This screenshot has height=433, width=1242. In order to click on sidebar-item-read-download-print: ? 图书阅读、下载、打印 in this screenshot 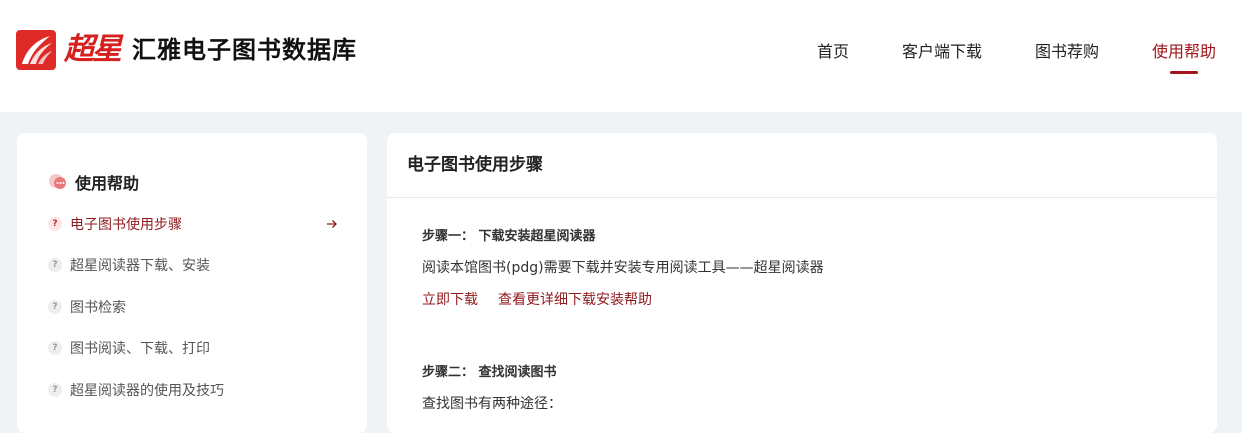, I will do `click(193, 349)`.